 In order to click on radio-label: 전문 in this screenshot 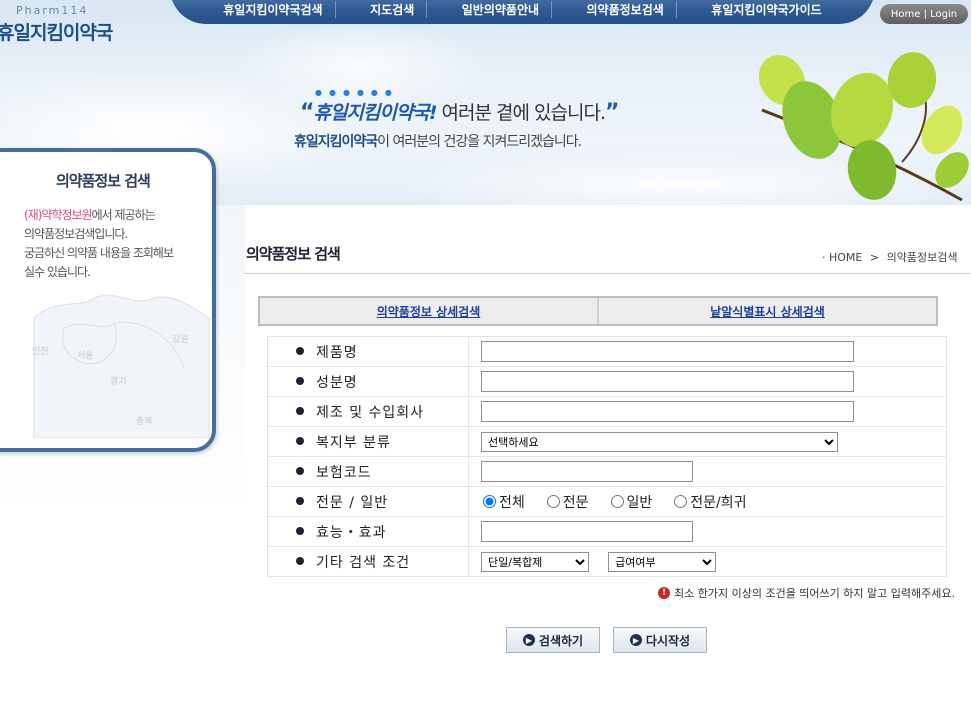, I will do `click(575, 502)`.